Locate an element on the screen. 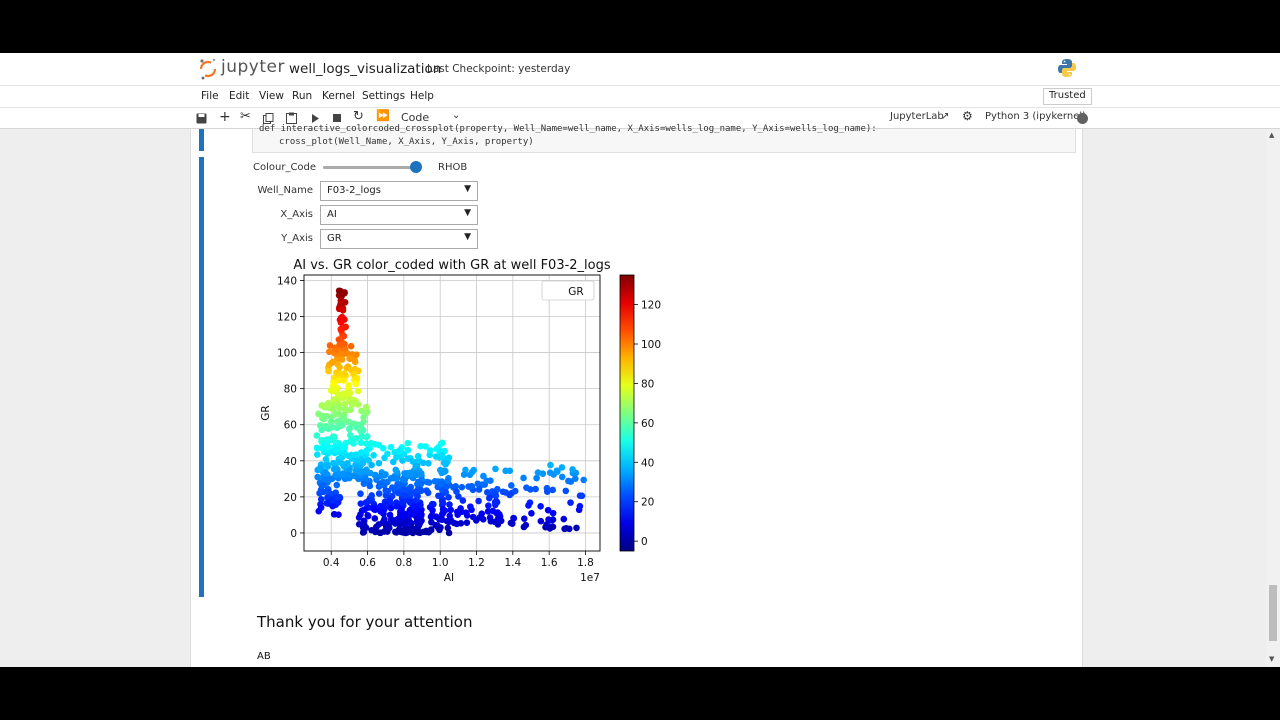  trusted-badge: Trusted is located at coordinates (1067, 96).